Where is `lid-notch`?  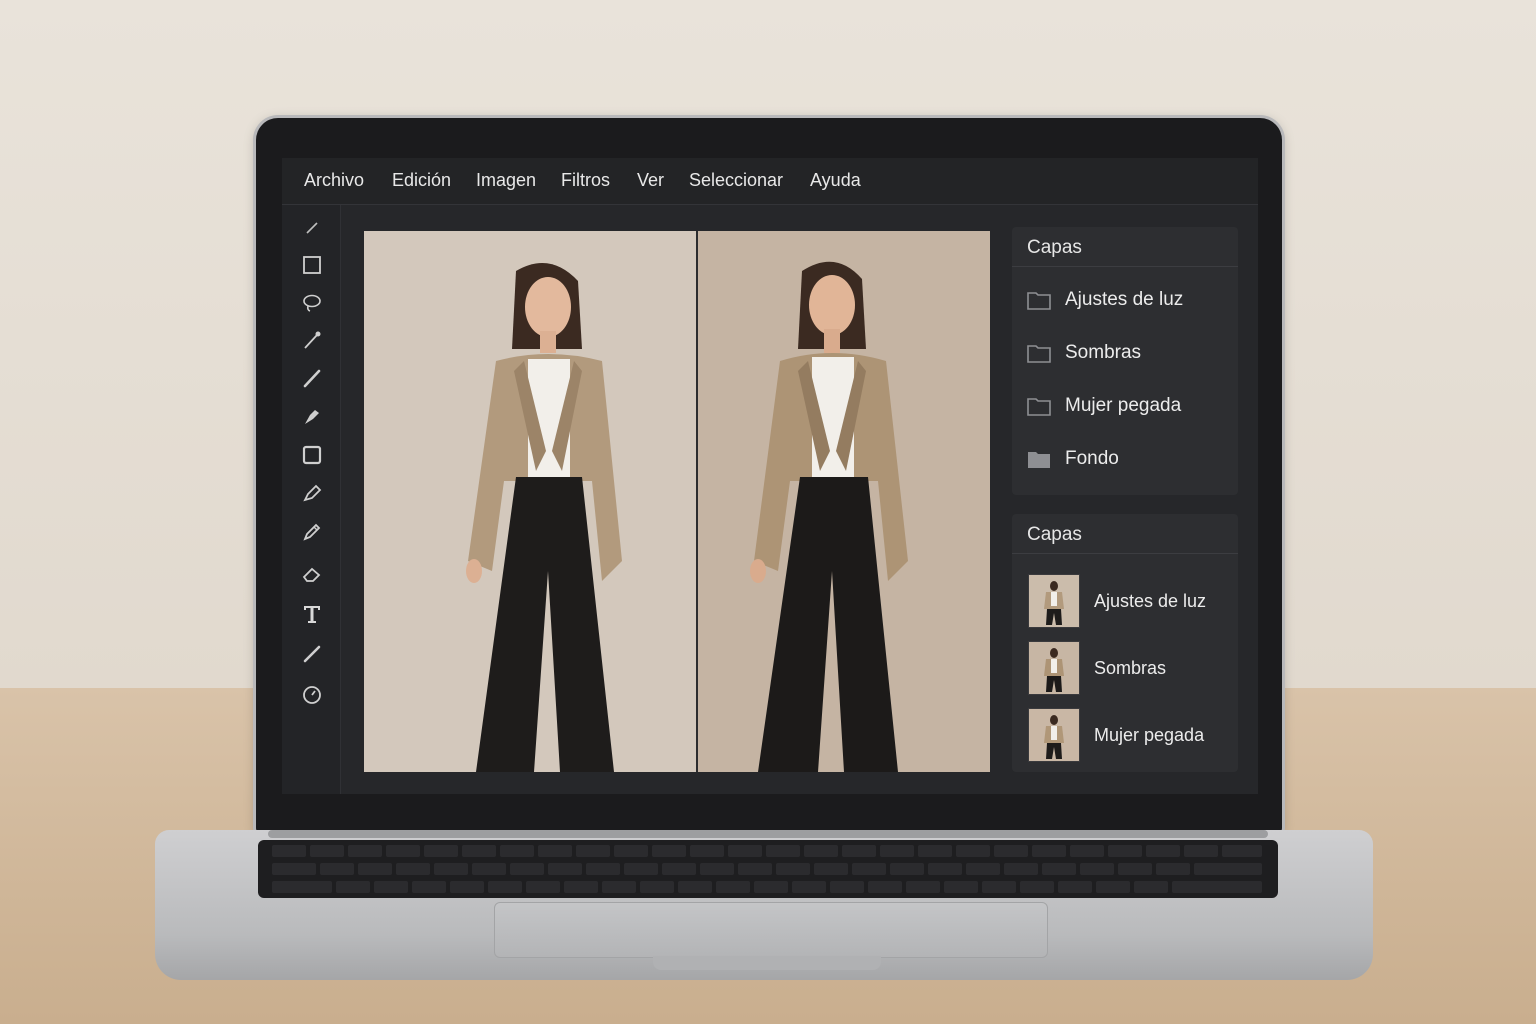 lid-notch is located at coordinates (767, 963).